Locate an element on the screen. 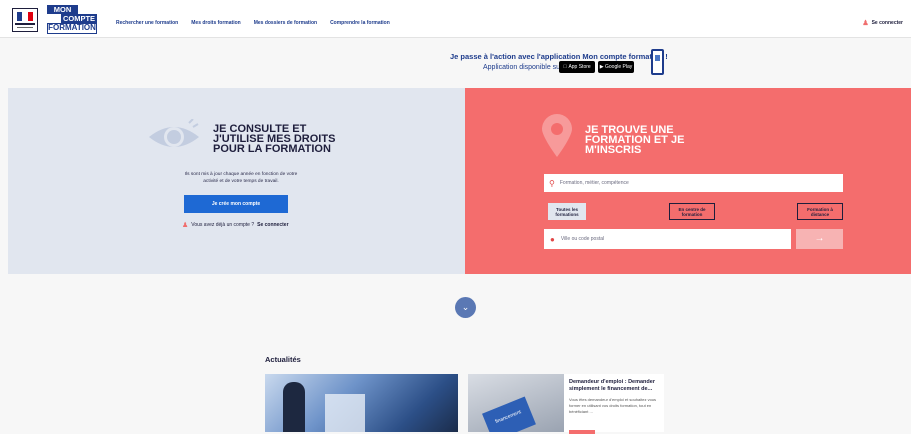 This screenshot has height=434, width=911. logo-line1: MON is located at coordinates (62, 9).